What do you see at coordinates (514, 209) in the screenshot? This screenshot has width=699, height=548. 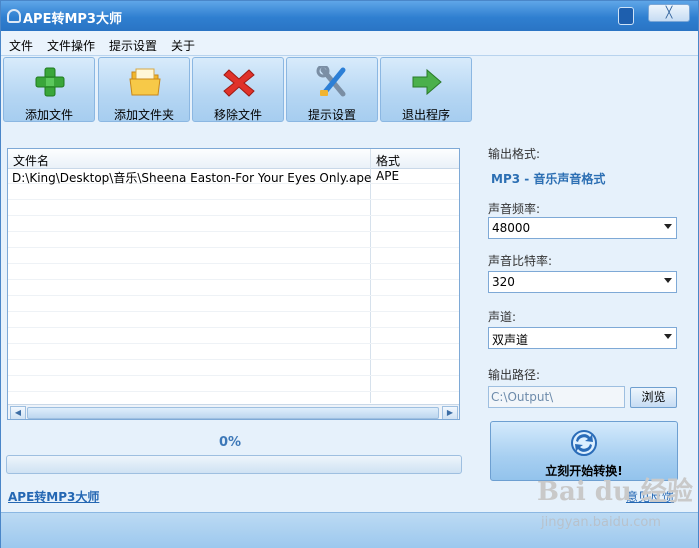 I see `sample-rate-label: 声音频率:` at bounding box center [514, 209].